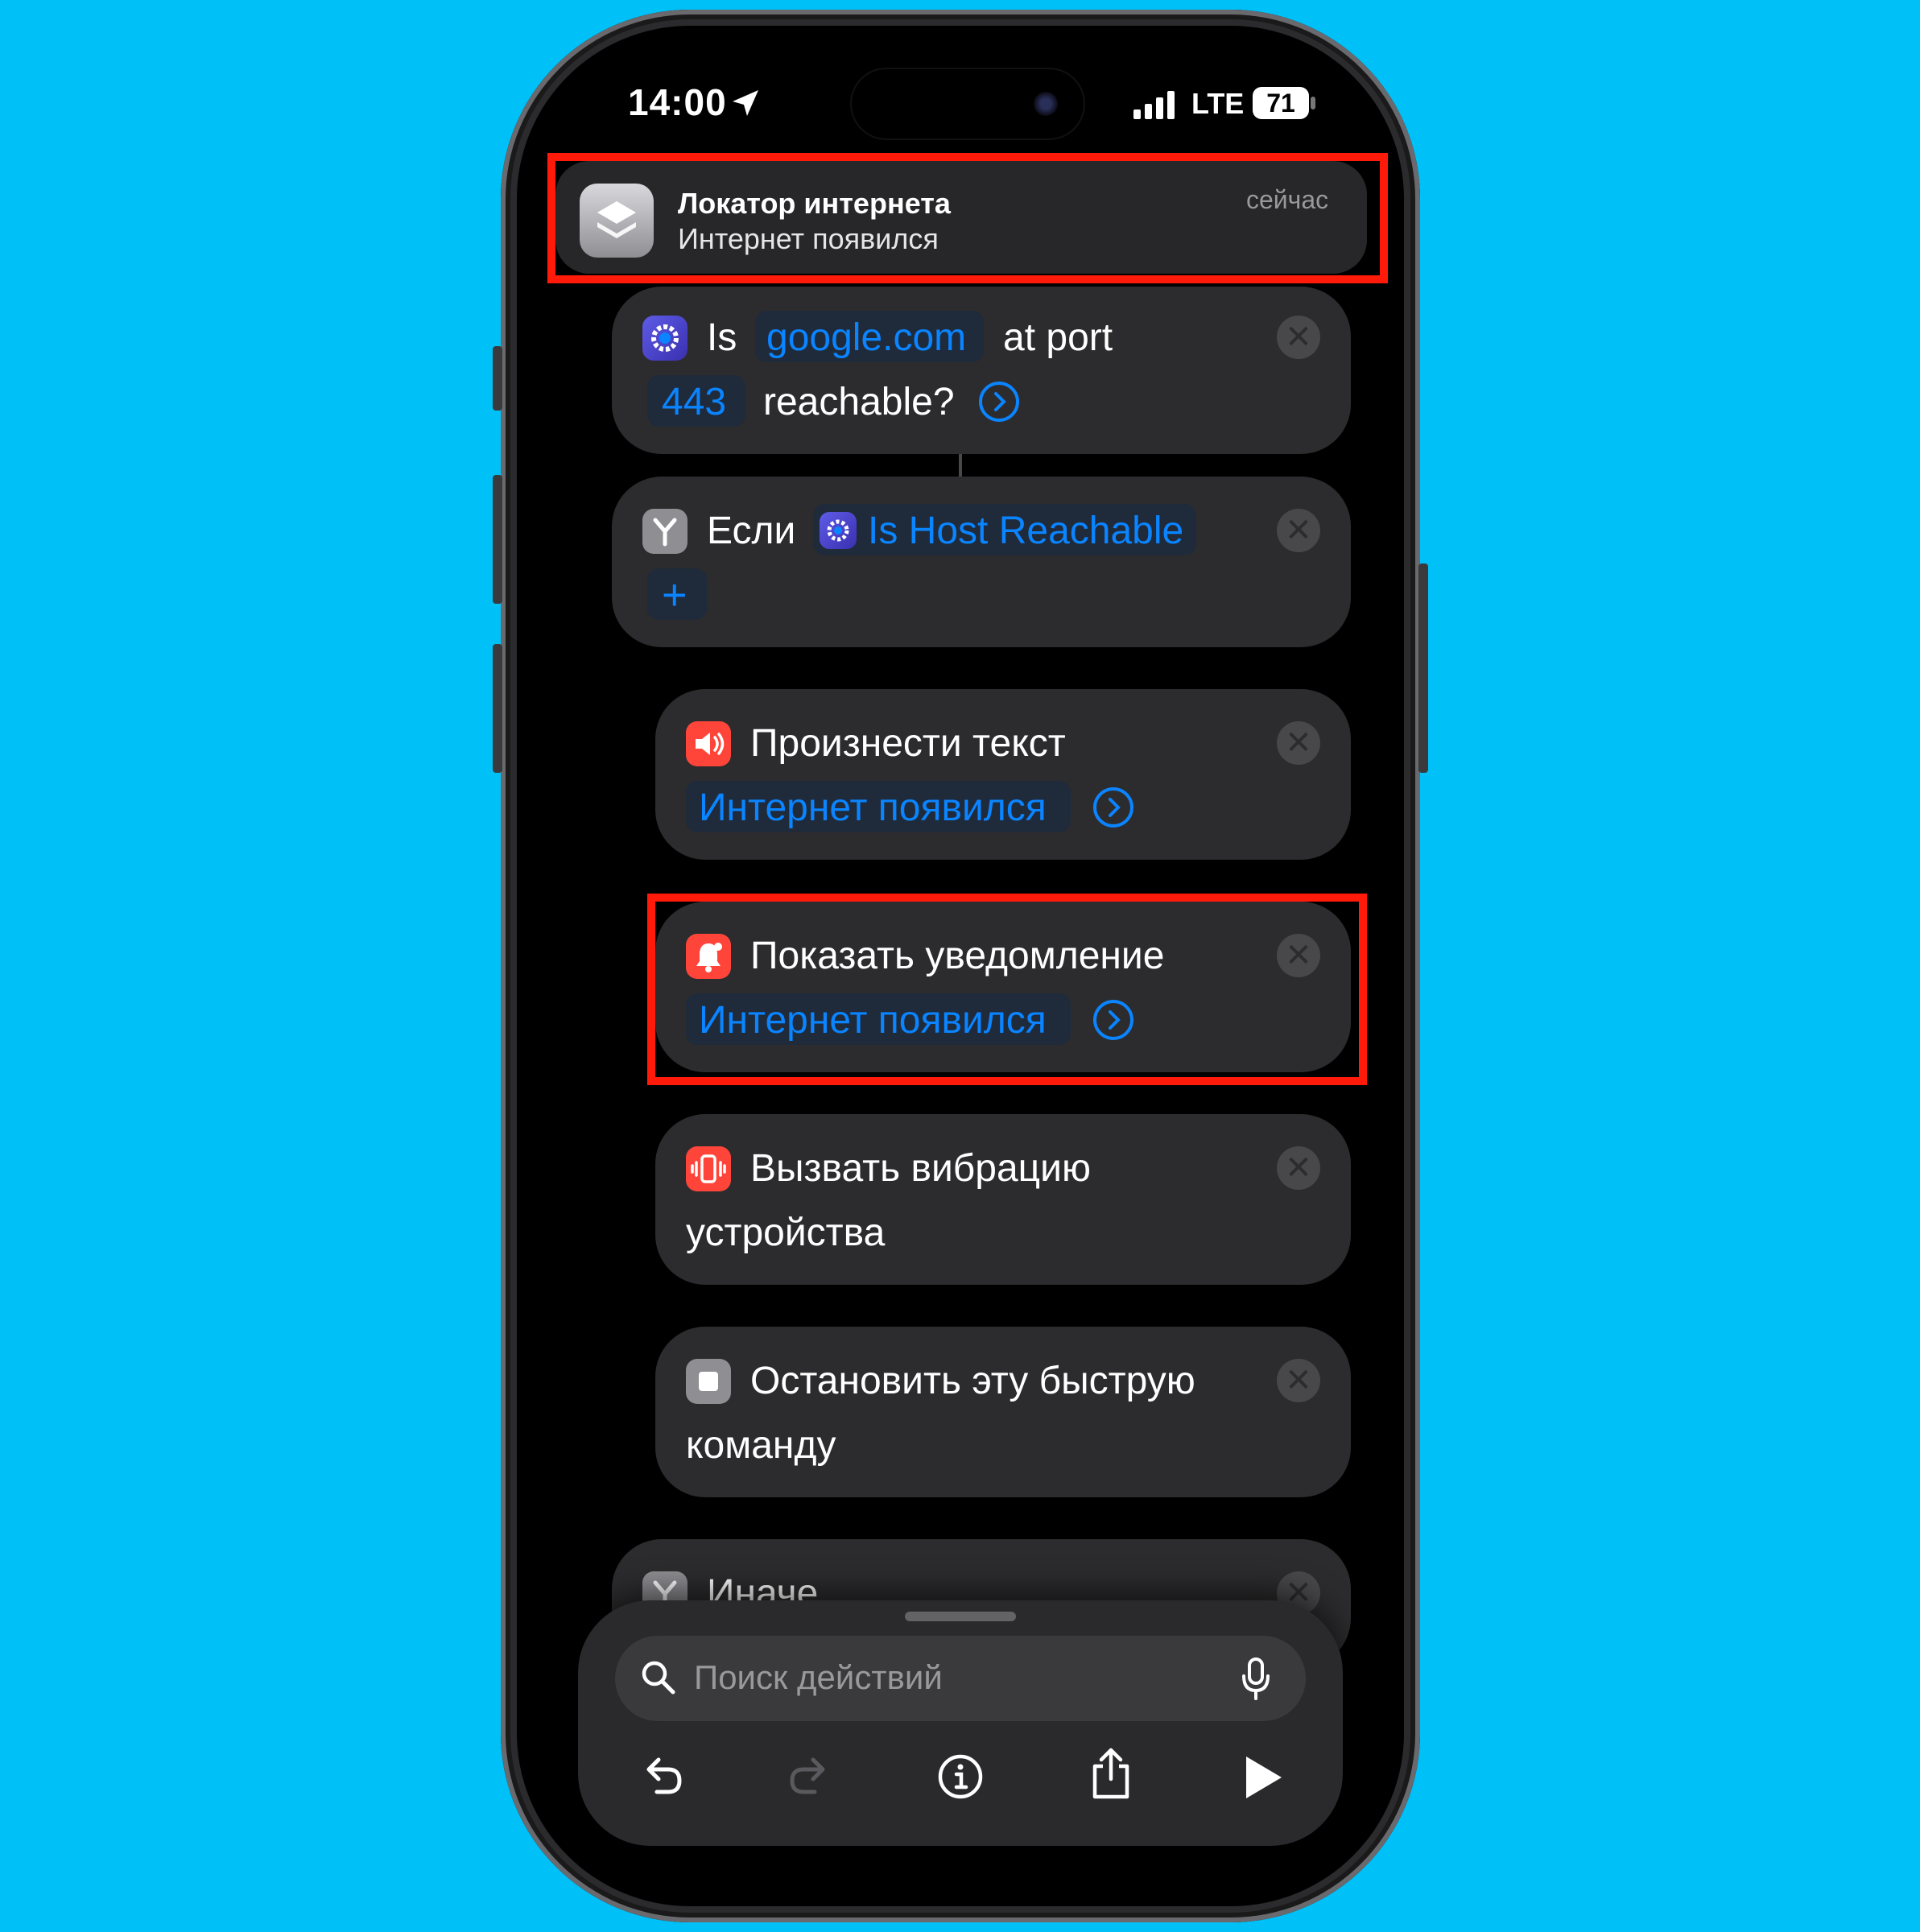  I want to click on speak-title: Произнести текст, so click(908, 743).